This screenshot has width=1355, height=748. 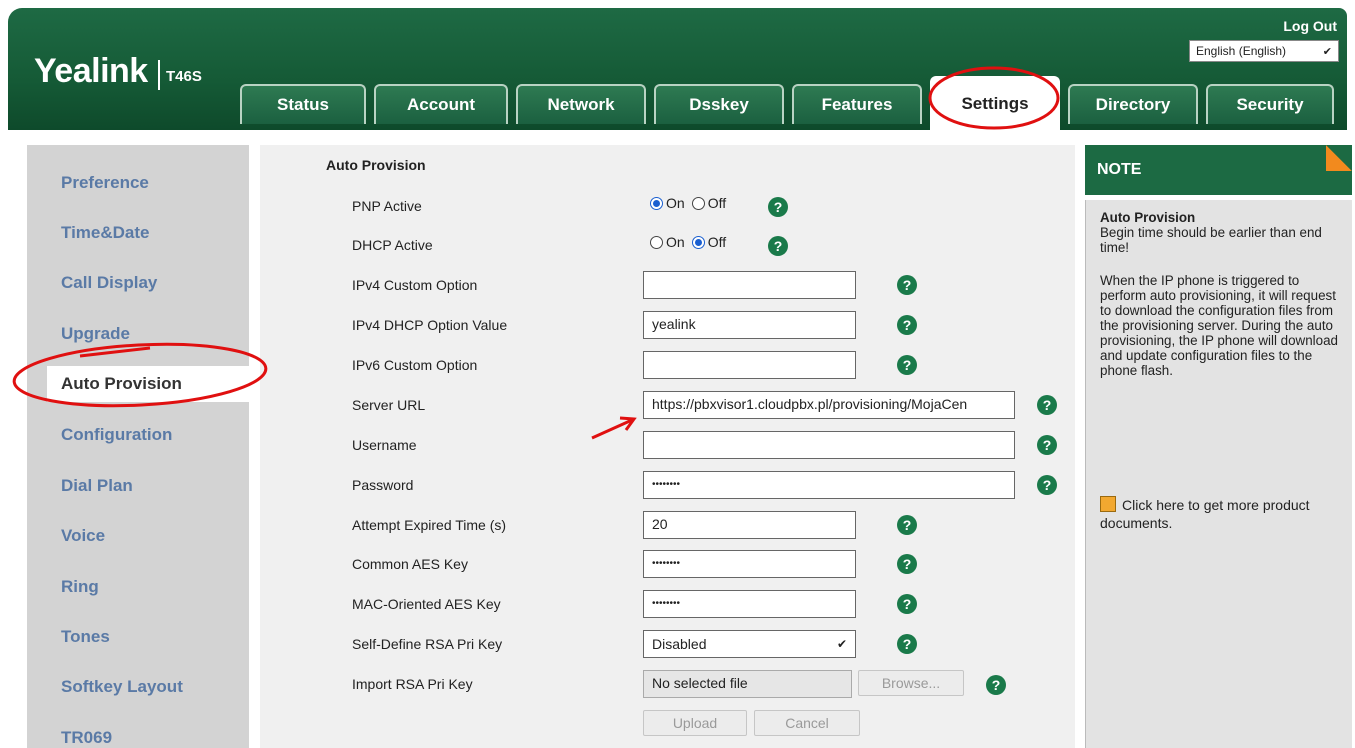 I want to click on tab-status: Status, so click(x=303, y=104).